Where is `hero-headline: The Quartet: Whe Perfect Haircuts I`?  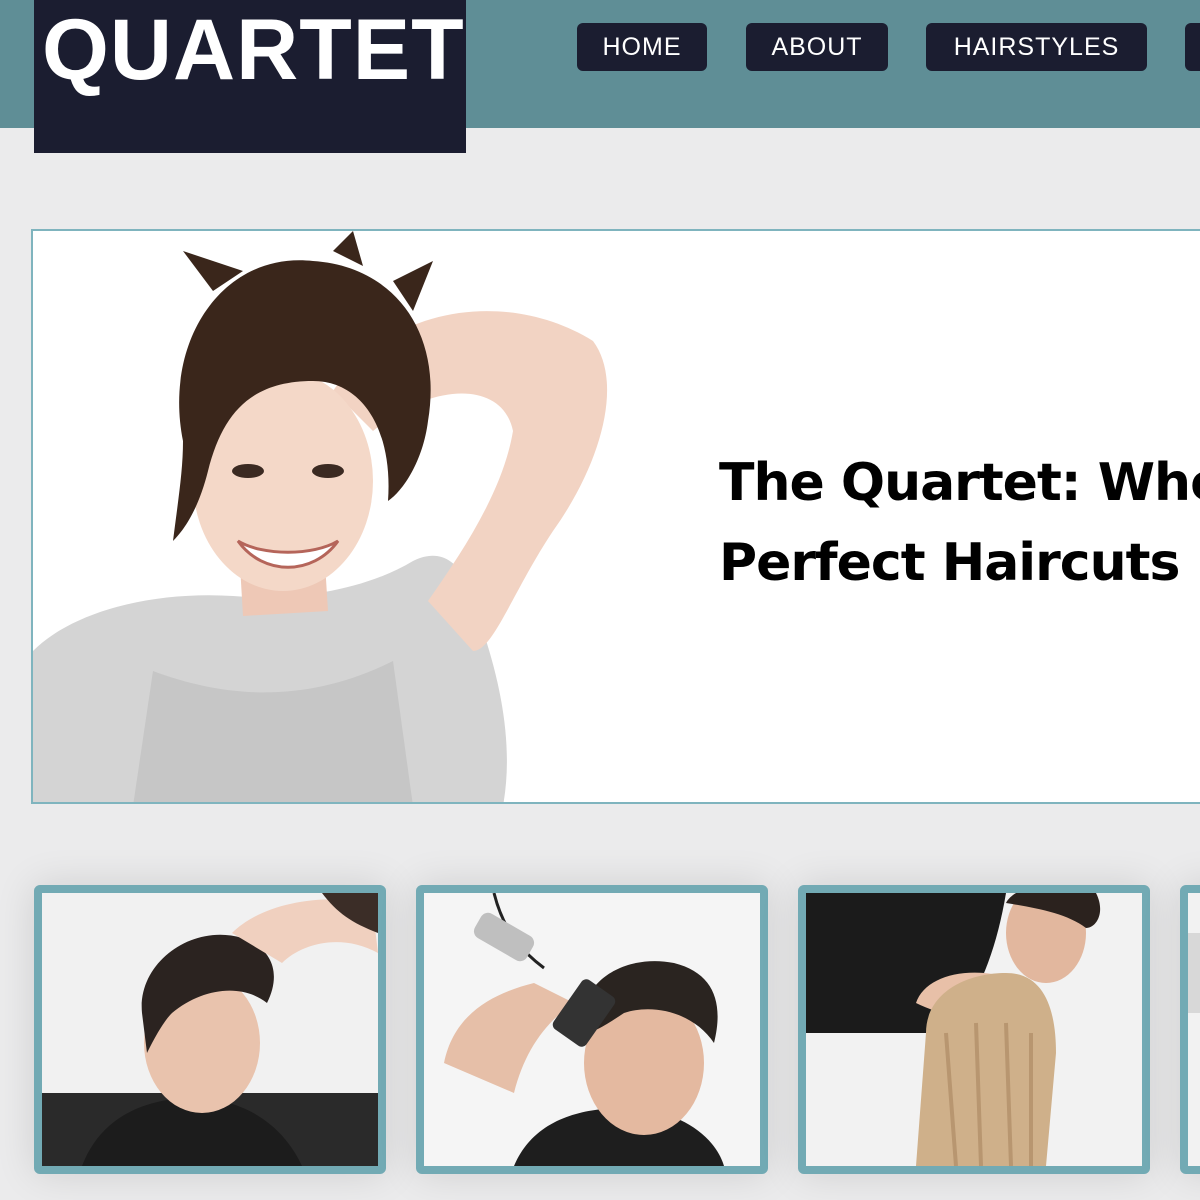 hero-headline: The Quartet: Whe Perfect Haircuts I is located at coordinates (959, 523).